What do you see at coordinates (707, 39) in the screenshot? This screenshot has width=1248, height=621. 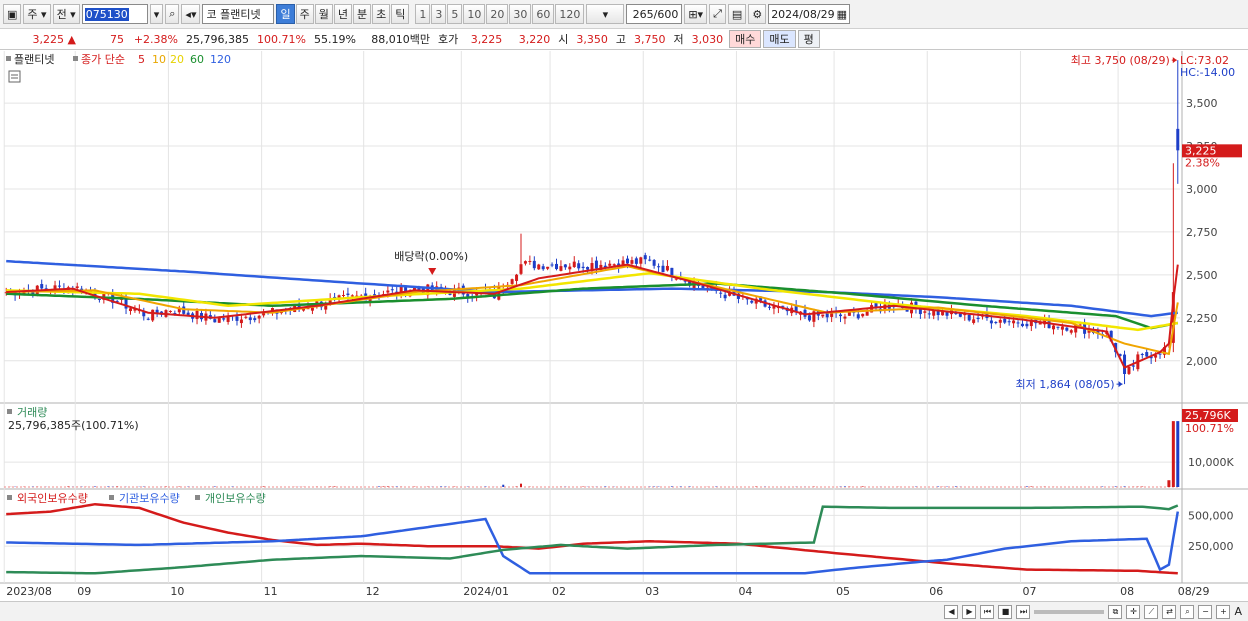 I see `low-price: 3,030` at bounding box center [707, 39].